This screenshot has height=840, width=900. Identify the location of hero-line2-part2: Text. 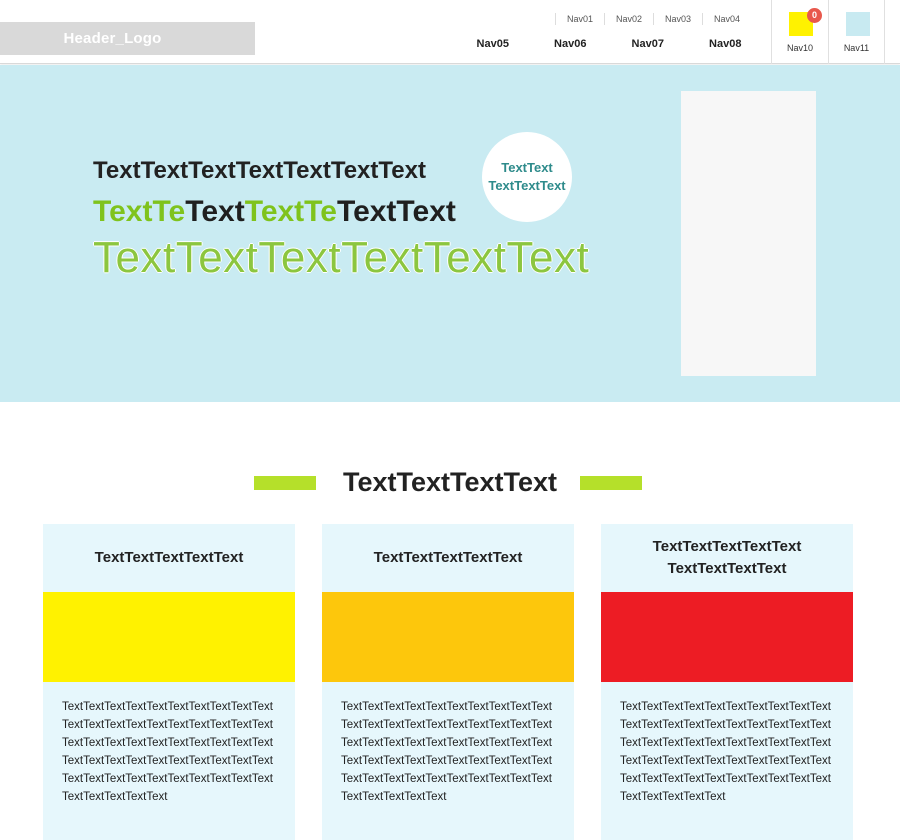
(215, 211).